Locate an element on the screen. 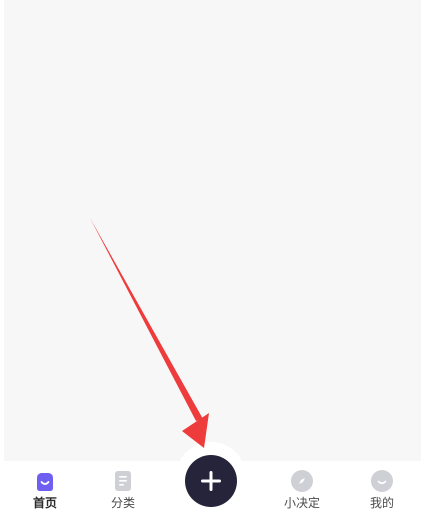  plus-icon is located at coordinates (211, 481).